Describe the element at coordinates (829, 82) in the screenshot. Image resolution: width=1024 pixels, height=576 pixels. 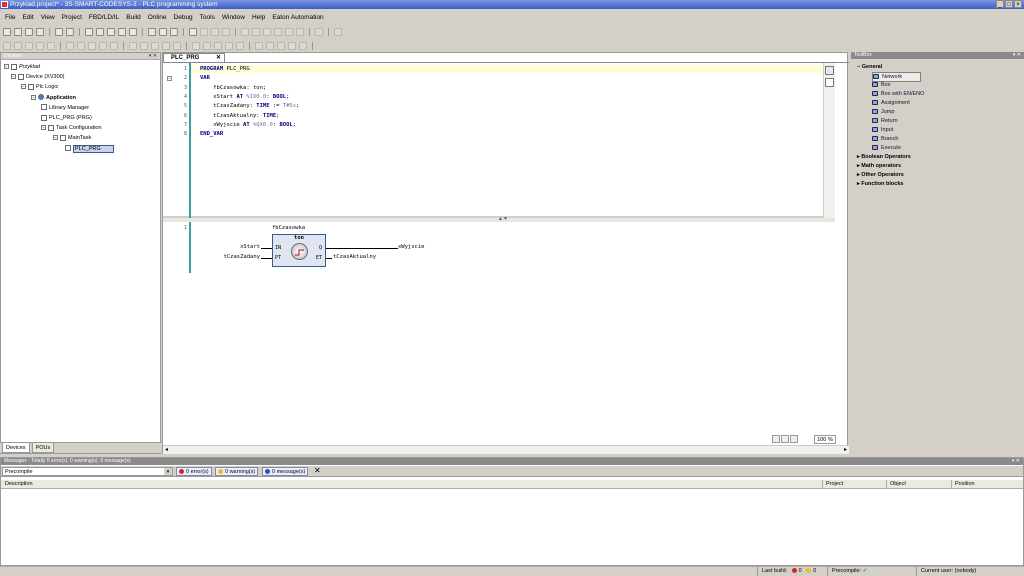
I see `declaration-table-icon` at that location.